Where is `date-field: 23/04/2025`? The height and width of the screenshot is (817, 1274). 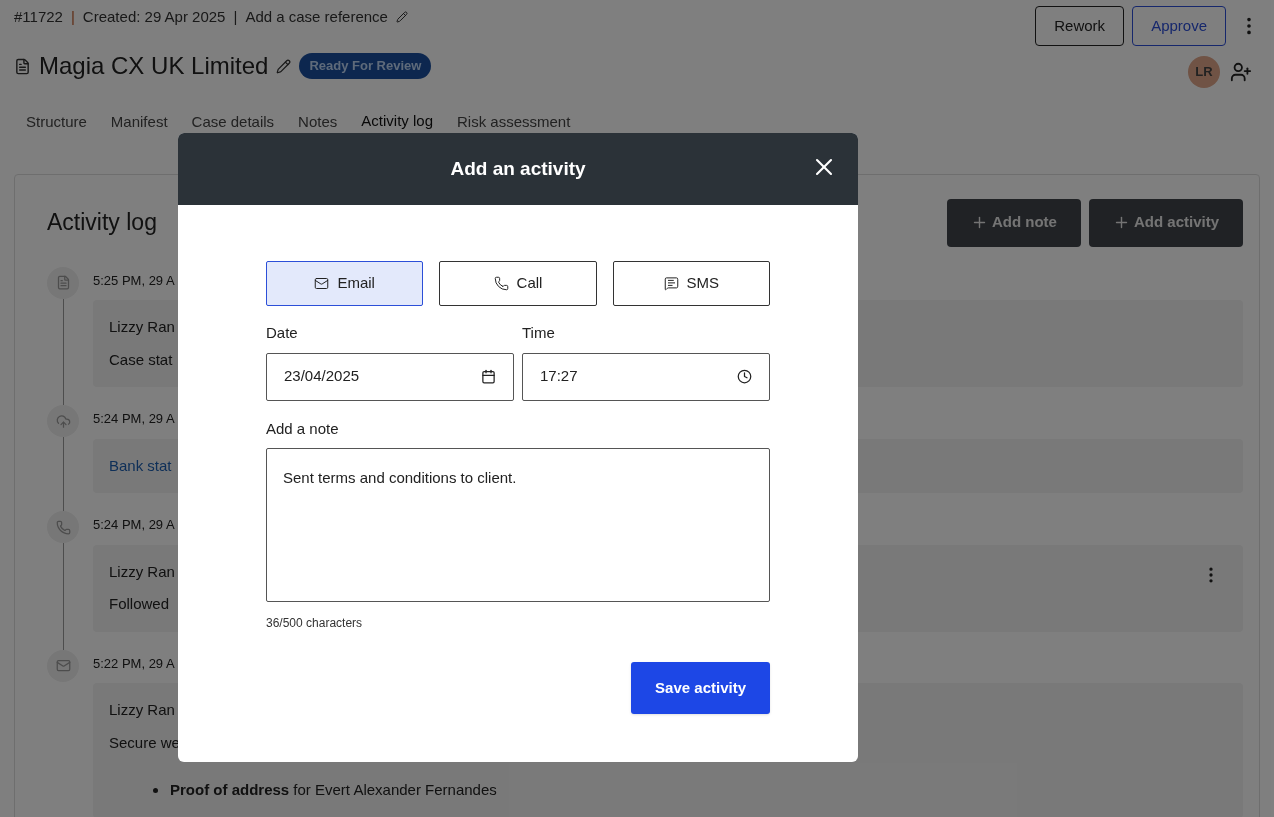 date-field: 23/04/2025 is located at coordinates (390, 376).